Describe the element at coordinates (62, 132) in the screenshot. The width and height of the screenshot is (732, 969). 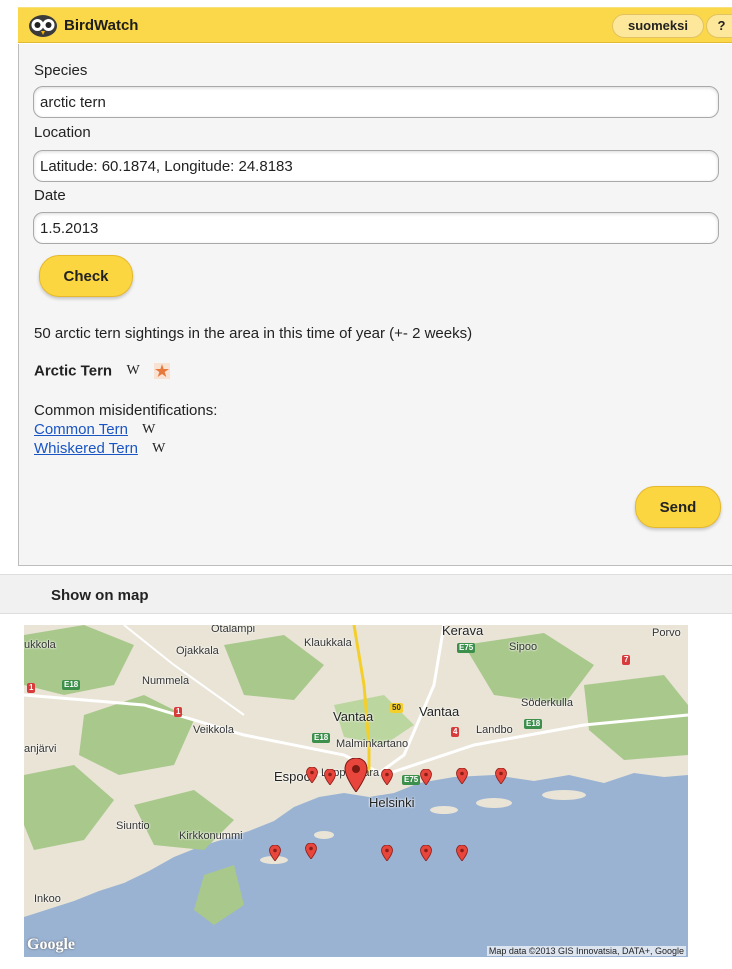
I see `location-label: Location` at that location.